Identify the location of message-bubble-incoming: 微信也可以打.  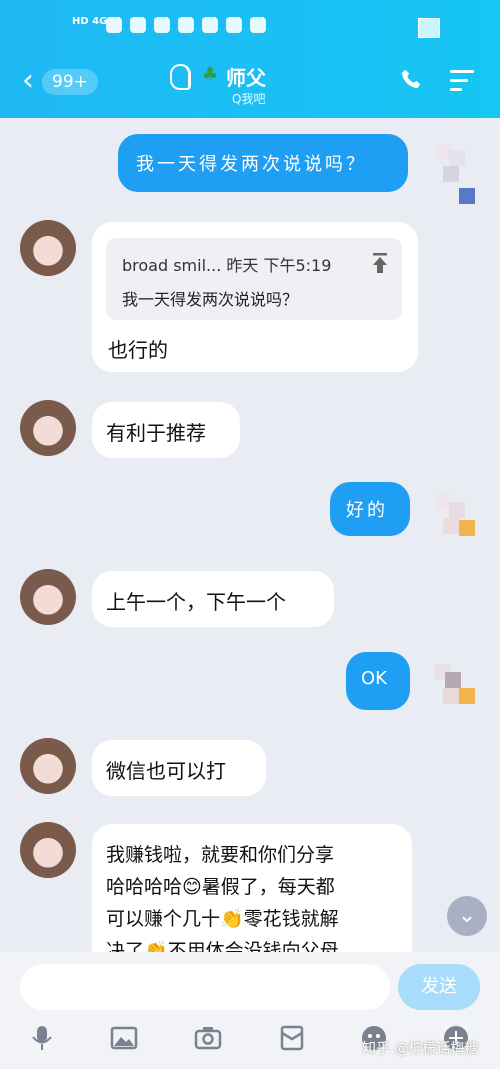
(179, 768).